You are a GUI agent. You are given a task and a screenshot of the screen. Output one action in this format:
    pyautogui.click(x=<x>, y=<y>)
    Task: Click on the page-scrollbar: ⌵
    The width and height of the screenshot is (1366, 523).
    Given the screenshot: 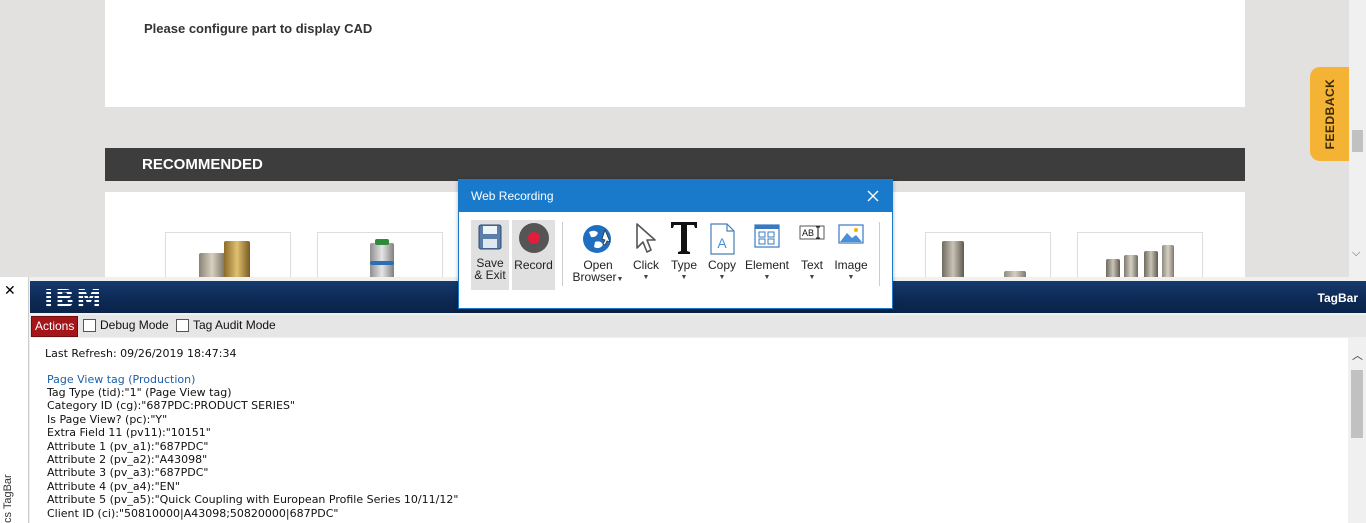 What is the action you would take?
    pyautogui.click(x=1357, y=138)
    